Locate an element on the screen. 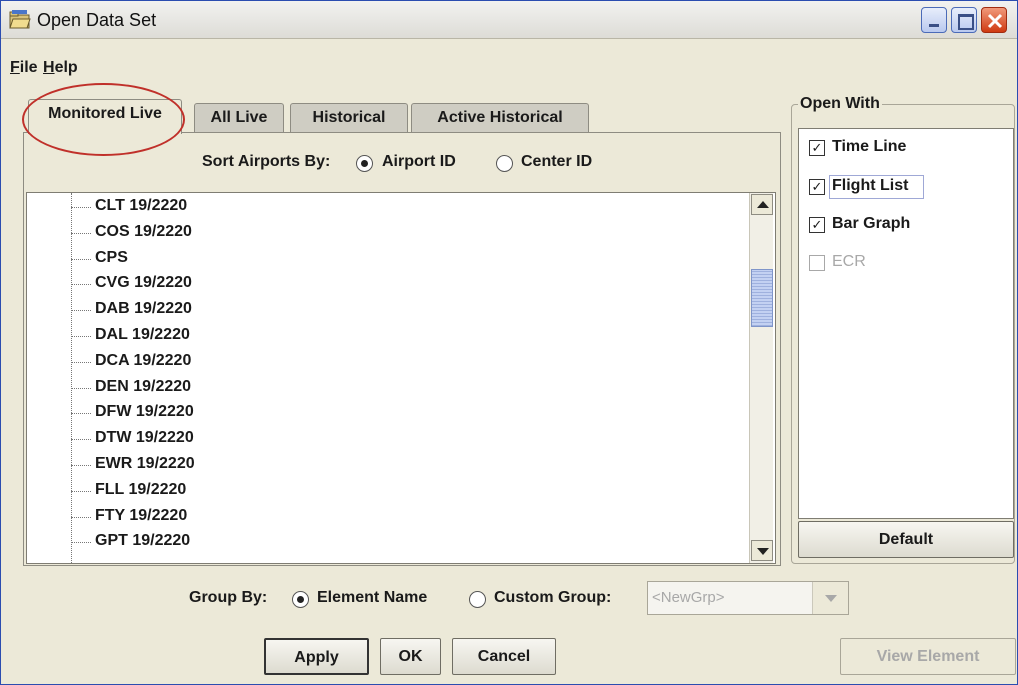 This screenshot has height=685, width=1018. time-line-label: Time Line is located at coordinates (869, 147).